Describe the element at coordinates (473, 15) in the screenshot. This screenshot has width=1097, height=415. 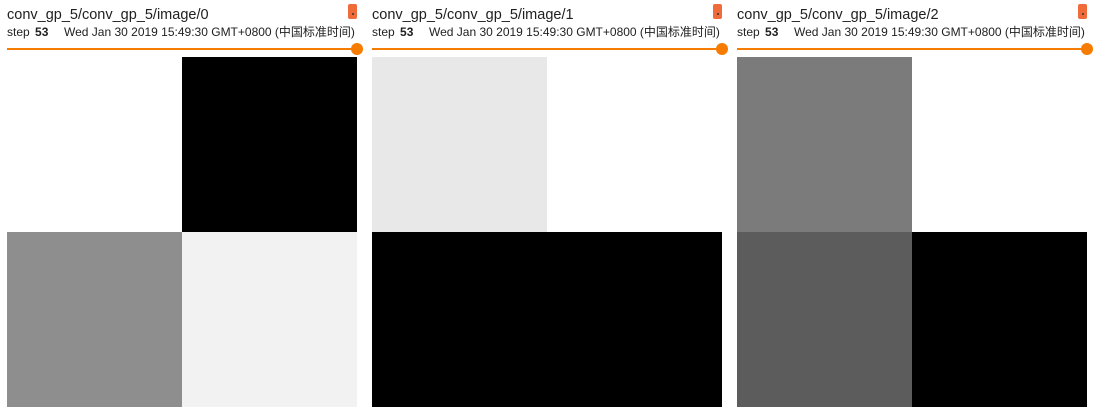
I see `card-title: conv_gp_5/conv_gp_5/image/1` at that location.